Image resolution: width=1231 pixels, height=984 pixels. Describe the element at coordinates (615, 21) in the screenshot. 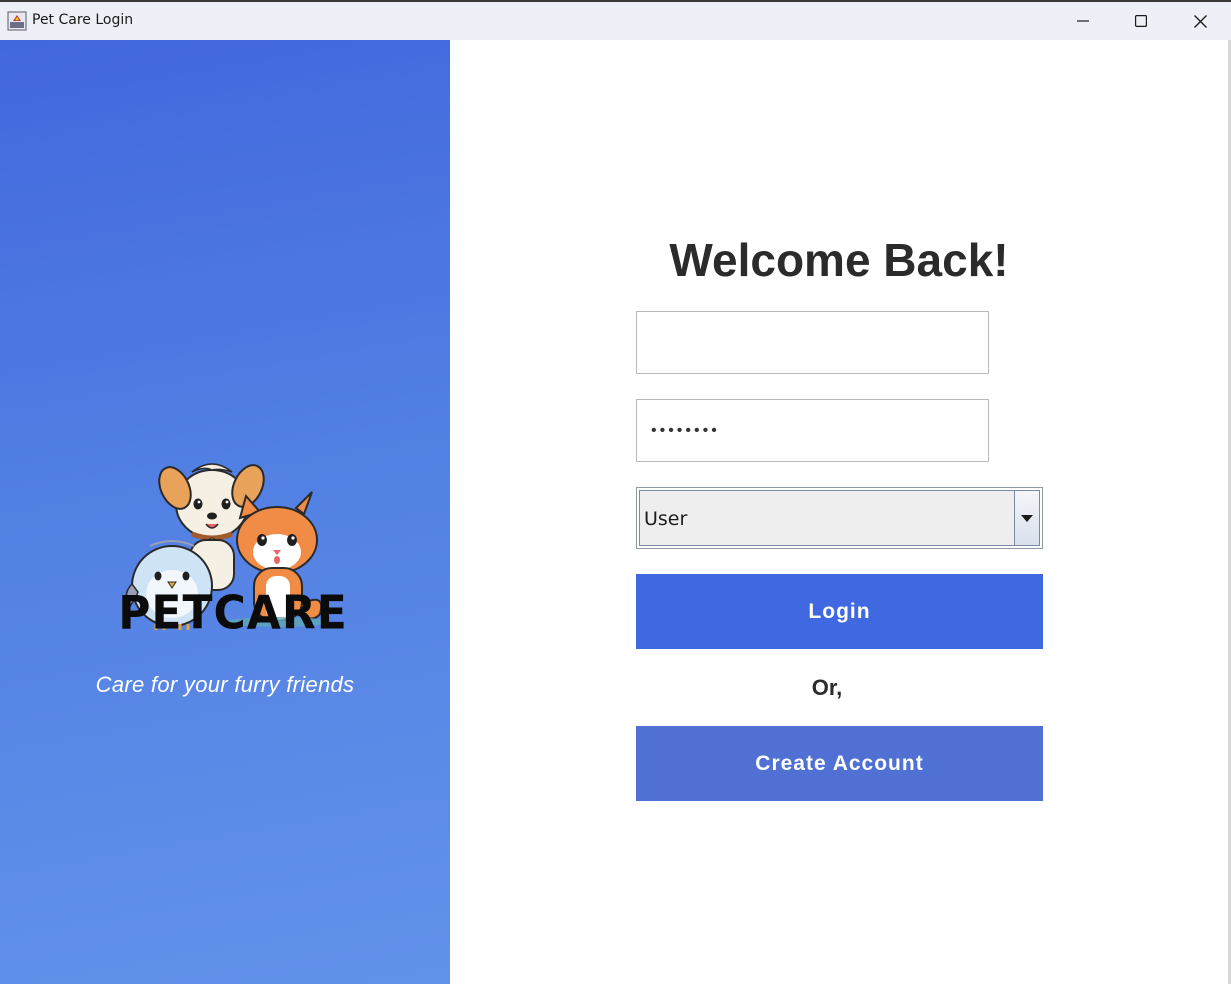

I see `title-bar: Pet Care Login` at that location.